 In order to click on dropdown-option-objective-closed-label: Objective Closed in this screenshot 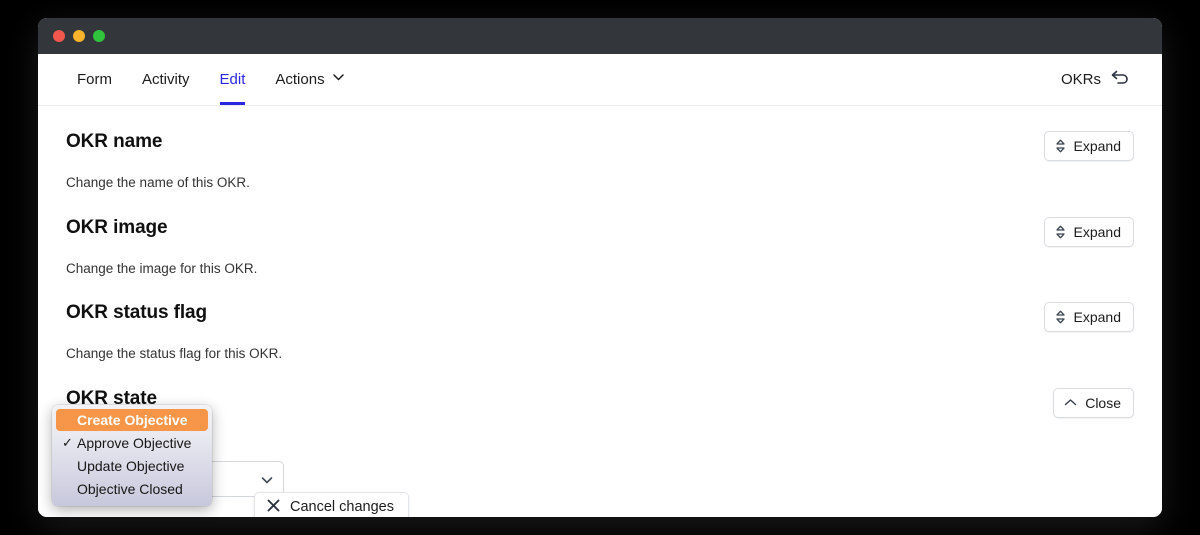, I will do `click(130, 488)`.